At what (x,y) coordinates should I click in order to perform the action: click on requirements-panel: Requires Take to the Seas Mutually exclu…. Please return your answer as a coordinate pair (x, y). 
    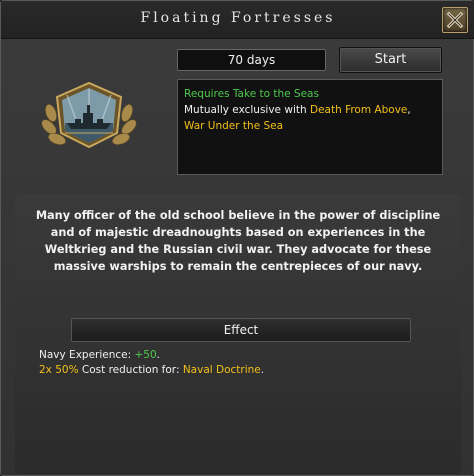
    Looking at the image, I should click on (310, 127).